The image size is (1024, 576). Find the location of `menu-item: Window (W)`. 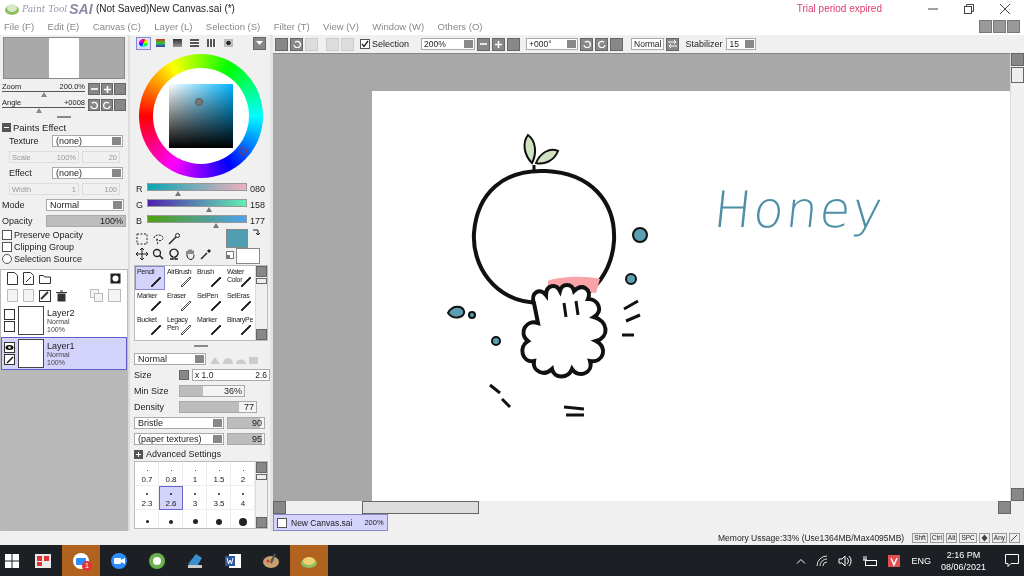

menu-item: Window (W) is located at coordinates (398, 26).